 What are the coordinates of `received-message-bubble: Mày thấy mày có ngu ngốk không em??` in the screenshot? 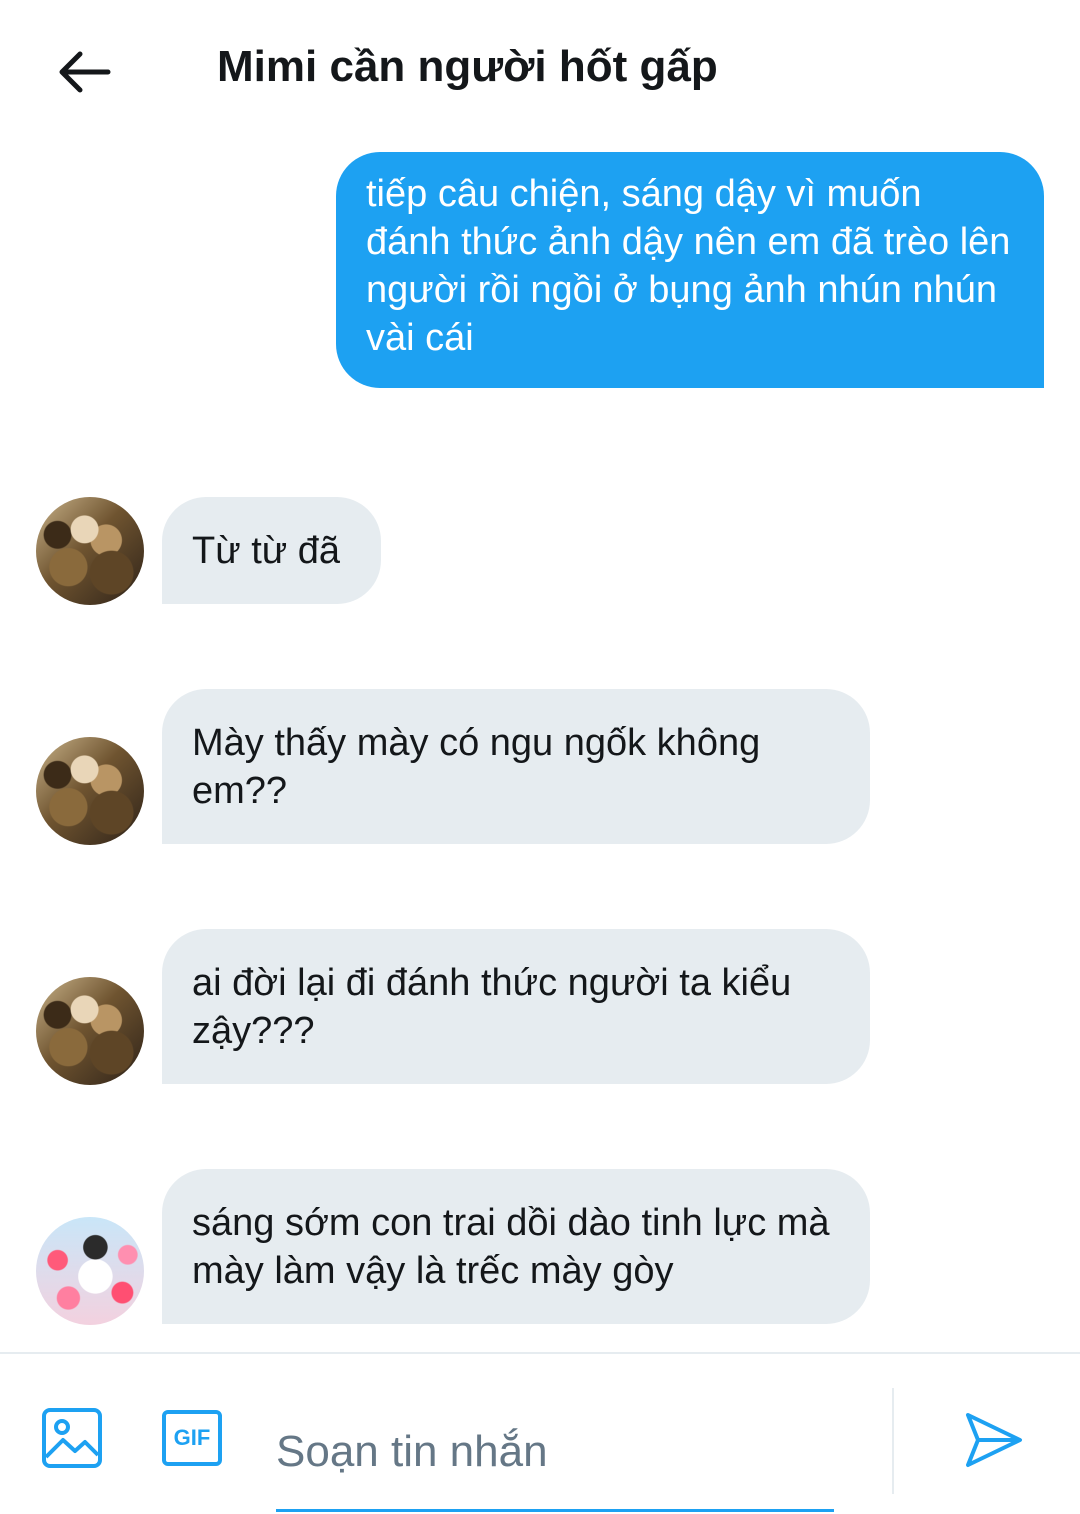 It's located at (516, 766).